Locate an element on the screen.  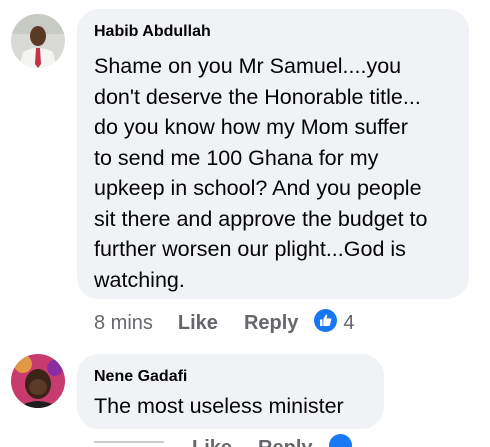
comment-timestamp is located at coordinates (129, 443).